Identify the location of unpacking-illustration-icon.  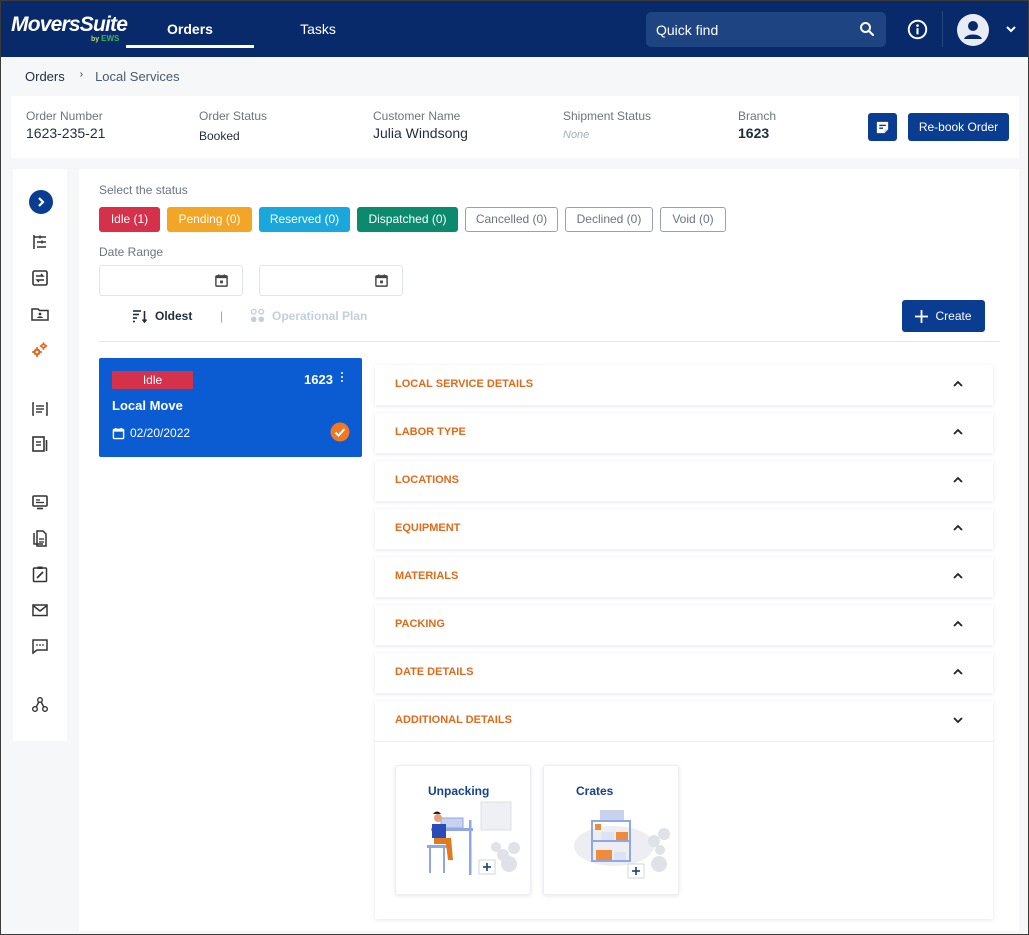
(473, 838).